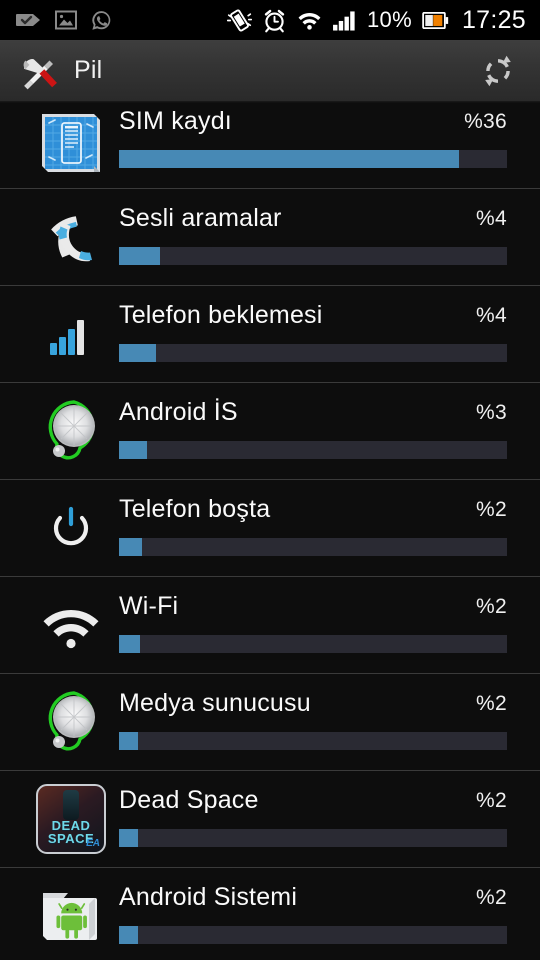 The height and width of the screenshot is (960, 540). Describe the element at coordinates (93, 843) in the screenshot. I see `ea-logo: EA` at that location.